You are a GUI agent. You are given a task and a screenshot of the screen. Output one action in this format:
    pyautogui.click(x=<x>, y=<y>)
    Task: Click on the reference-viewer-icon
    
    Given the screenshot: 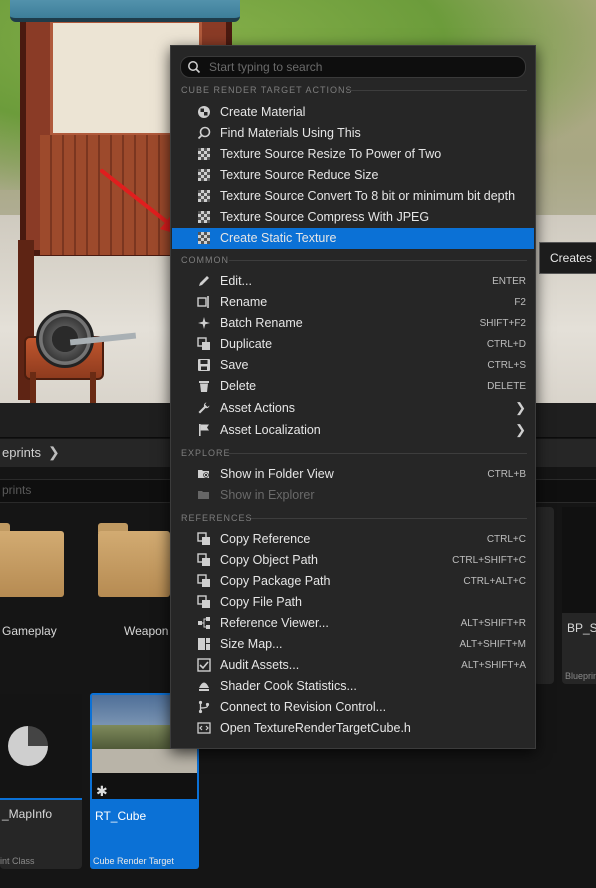 What is the action you would take?
    pyautogui.click(x=204, y=623)
    